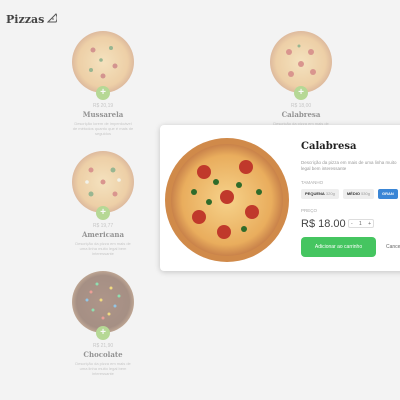  What do you see at coordinates (25, 19) in the screenshot?
I see `app-title: Pizzas` at bounding box center [25, 19].